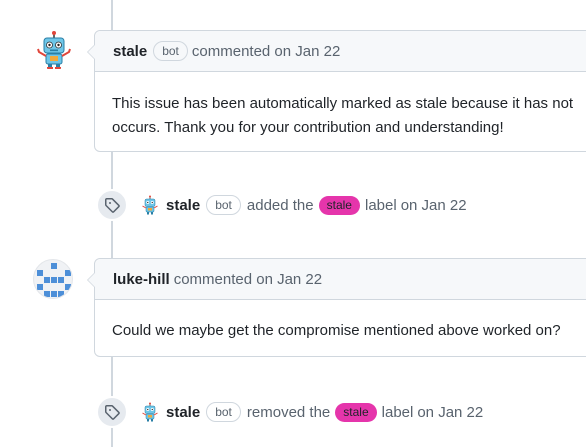 The height and width of the screenshot is (447, 586). Describe the element at coordinates (130, 51) in the screenshot. I see `comment-author-link: stale` at that location.